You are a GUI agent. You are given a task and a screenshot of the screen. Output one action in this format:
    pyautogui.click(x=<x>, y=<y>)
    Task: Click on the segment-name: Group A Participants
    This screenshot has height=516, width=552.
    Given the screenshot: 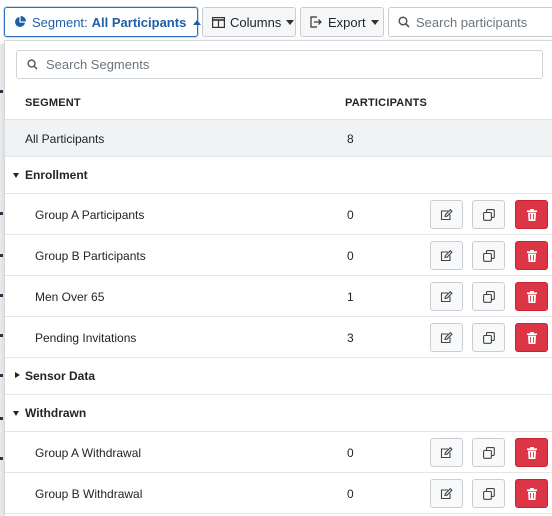 What is the action you would take?
    pyautogui.click(x=90, y=215)
    